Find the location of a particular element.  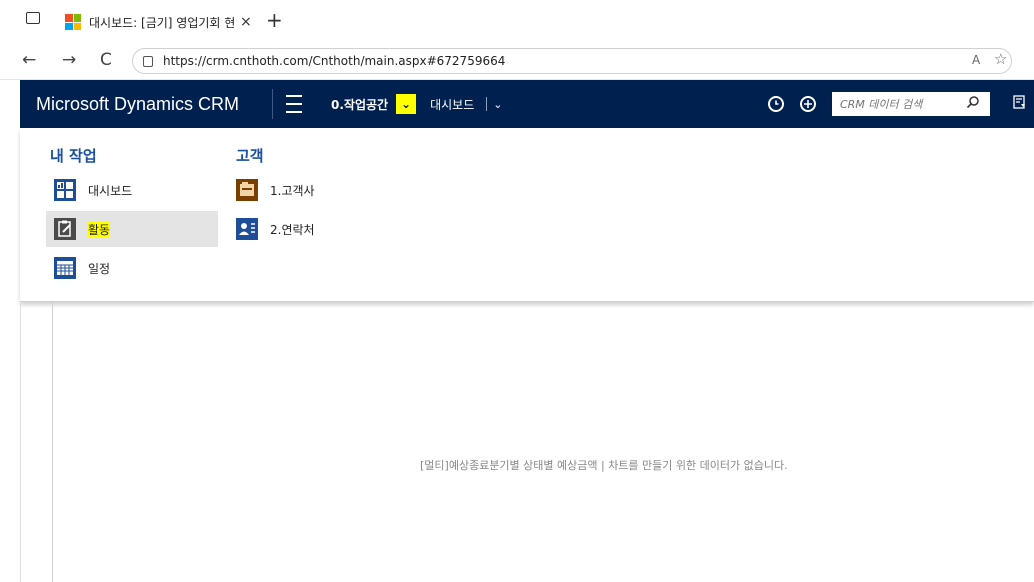

favorite-star-icon: ☆ is located at coordinates (1000, 59).